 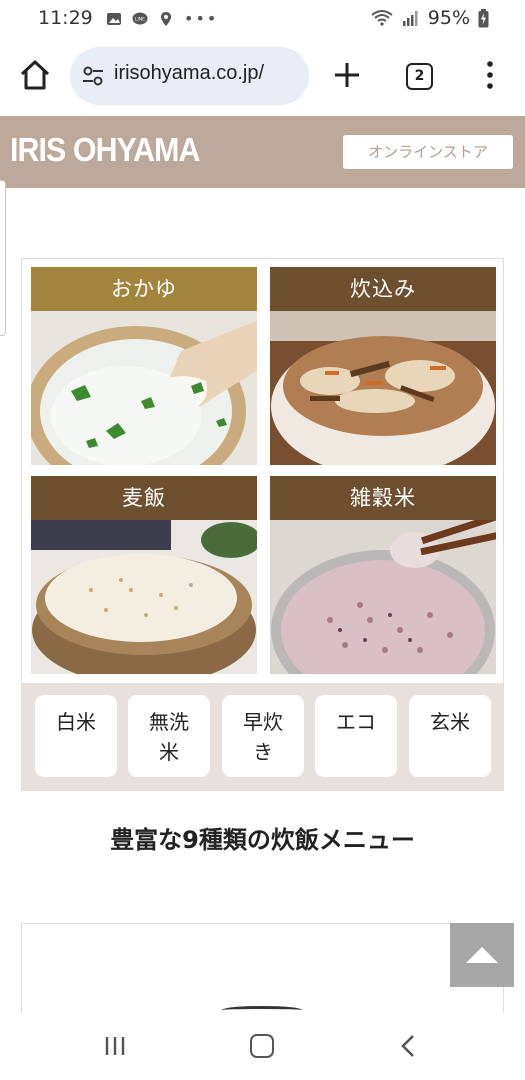 I want to click on okayu-photo, so click(x=144, y=388).